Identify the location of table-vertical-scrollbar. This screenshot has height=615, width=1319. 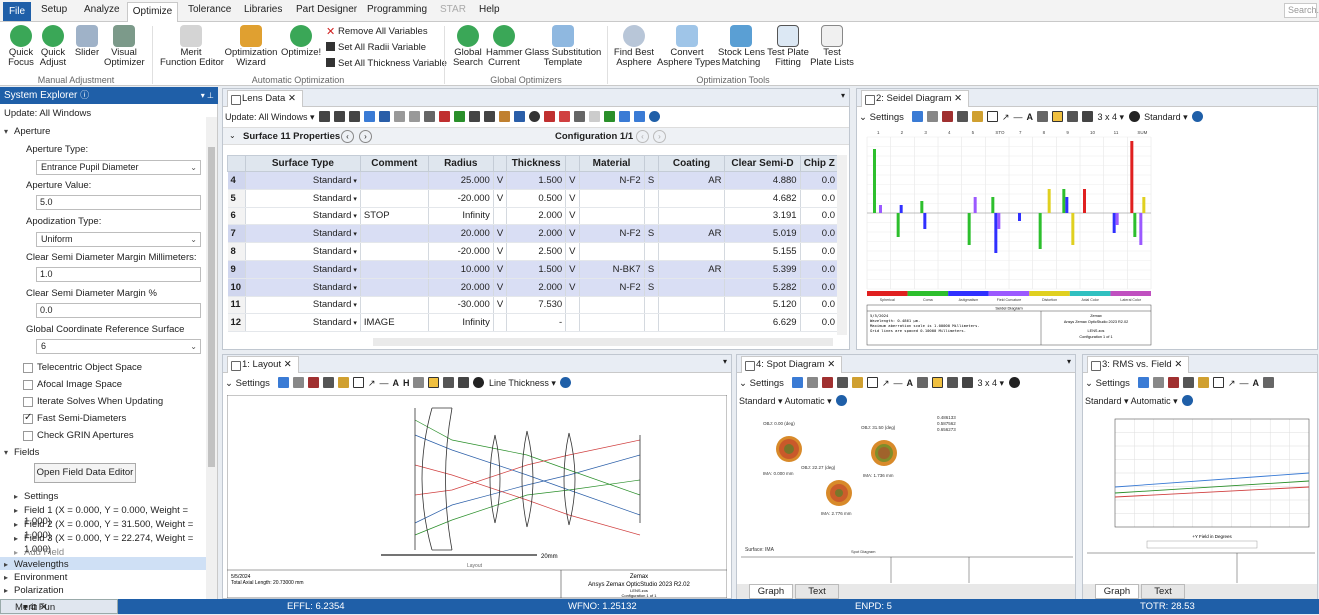
(842, 245).